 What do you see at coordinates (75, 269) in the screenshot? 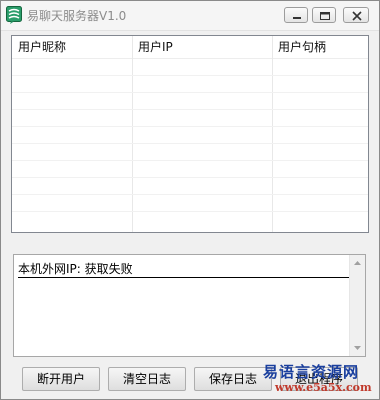
I see `log-line: 本机外网IP: 获取失败` at bounding box center [75, 269].